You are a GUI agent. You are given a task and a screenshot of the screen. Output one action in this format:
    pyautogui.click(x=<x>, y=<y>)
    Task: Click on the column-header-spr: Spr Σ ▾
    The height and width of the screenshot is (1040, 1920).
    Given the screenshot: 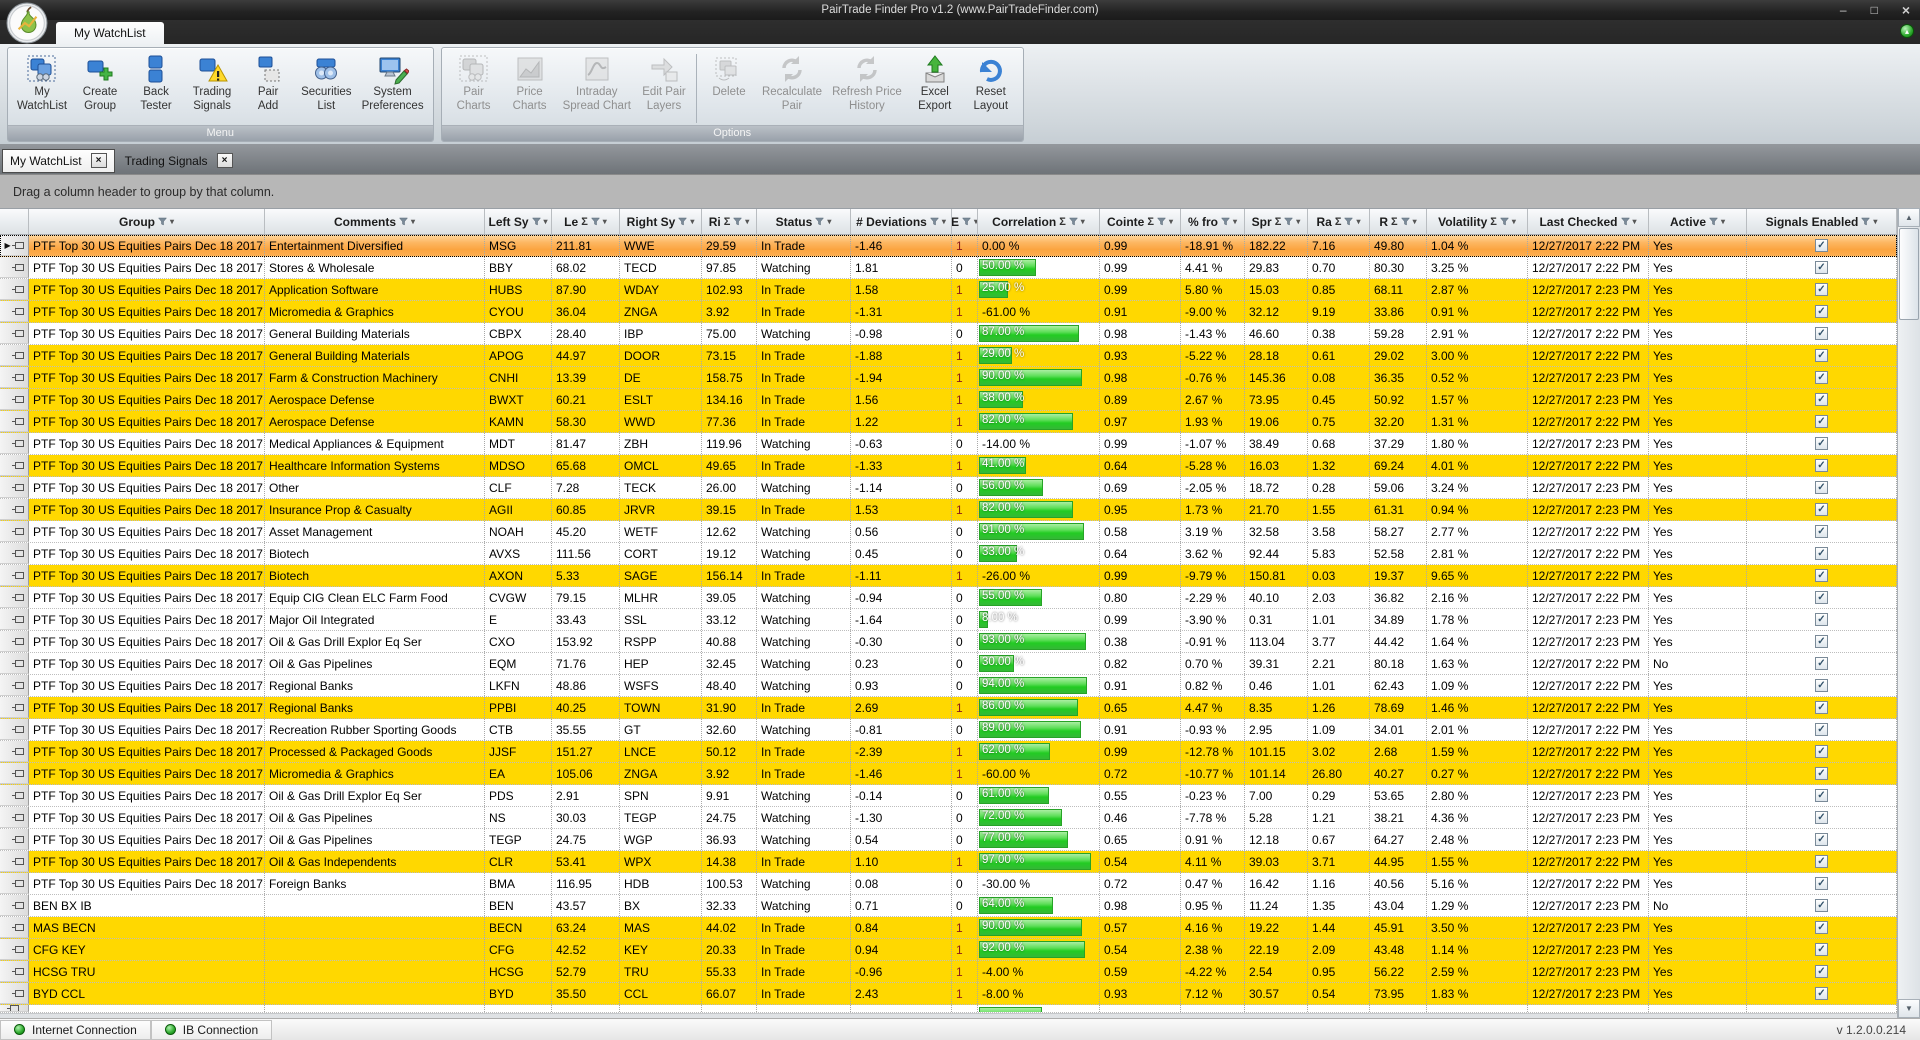 What is the action you would take?
    pyautogui.click(x=1276, y=222)
    